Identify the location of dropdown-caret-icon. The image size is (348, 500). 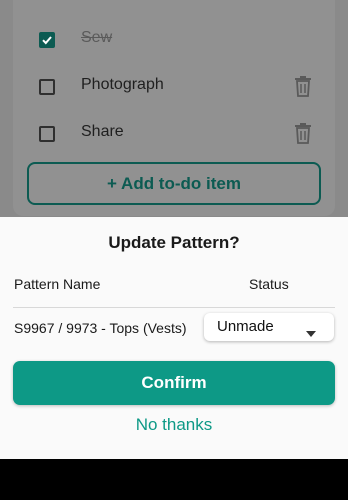
(311, 333).